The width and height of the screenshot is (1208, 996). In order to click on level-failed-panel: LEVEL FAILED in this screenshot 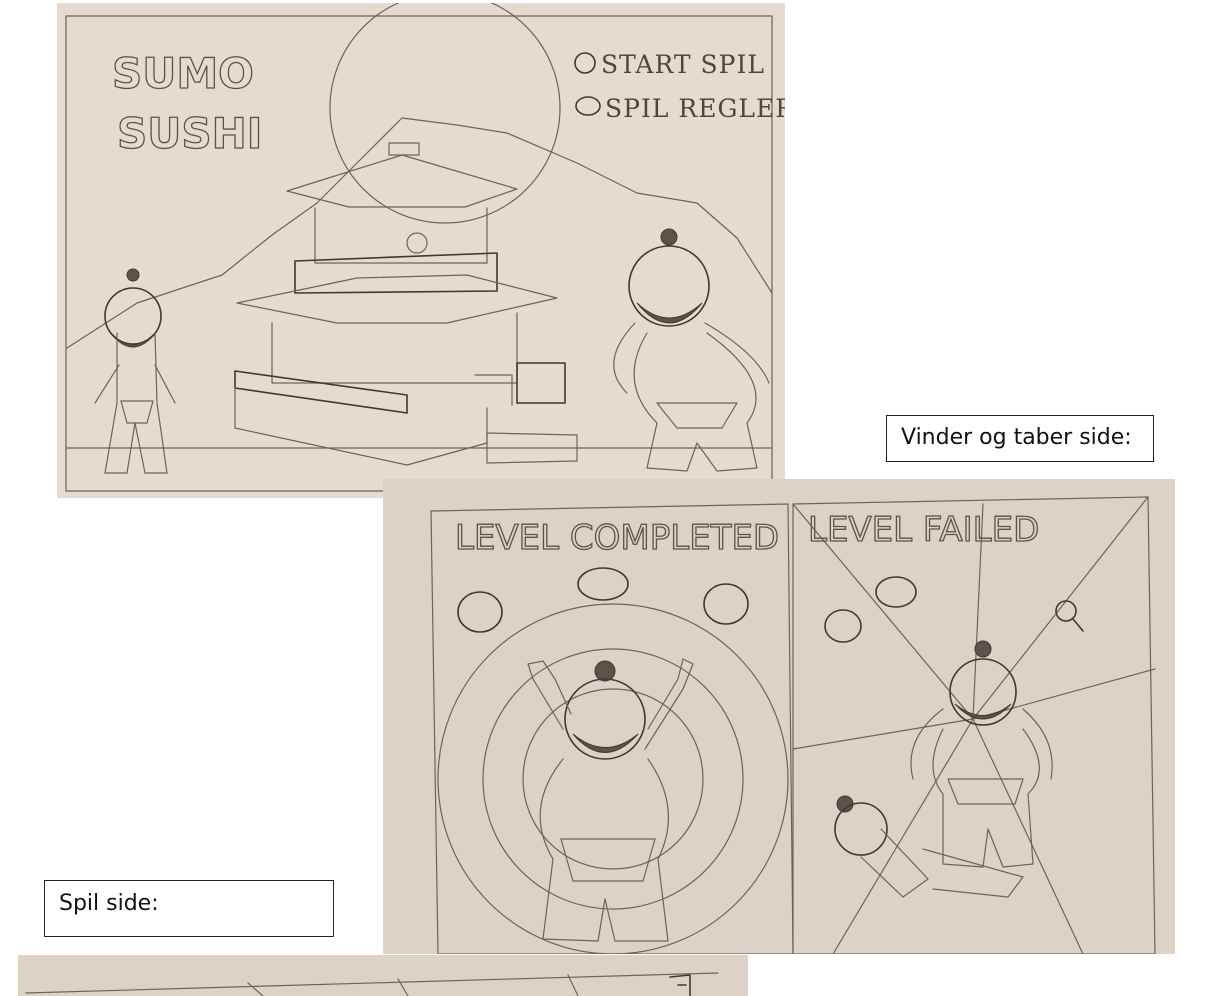, I will do `click(974, 725)`.